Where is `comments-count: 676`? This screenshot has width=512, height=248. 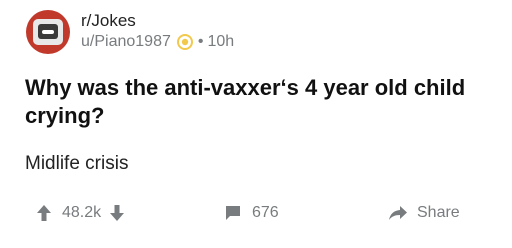 comments-count: 676 is located at coordinates (265, 212).